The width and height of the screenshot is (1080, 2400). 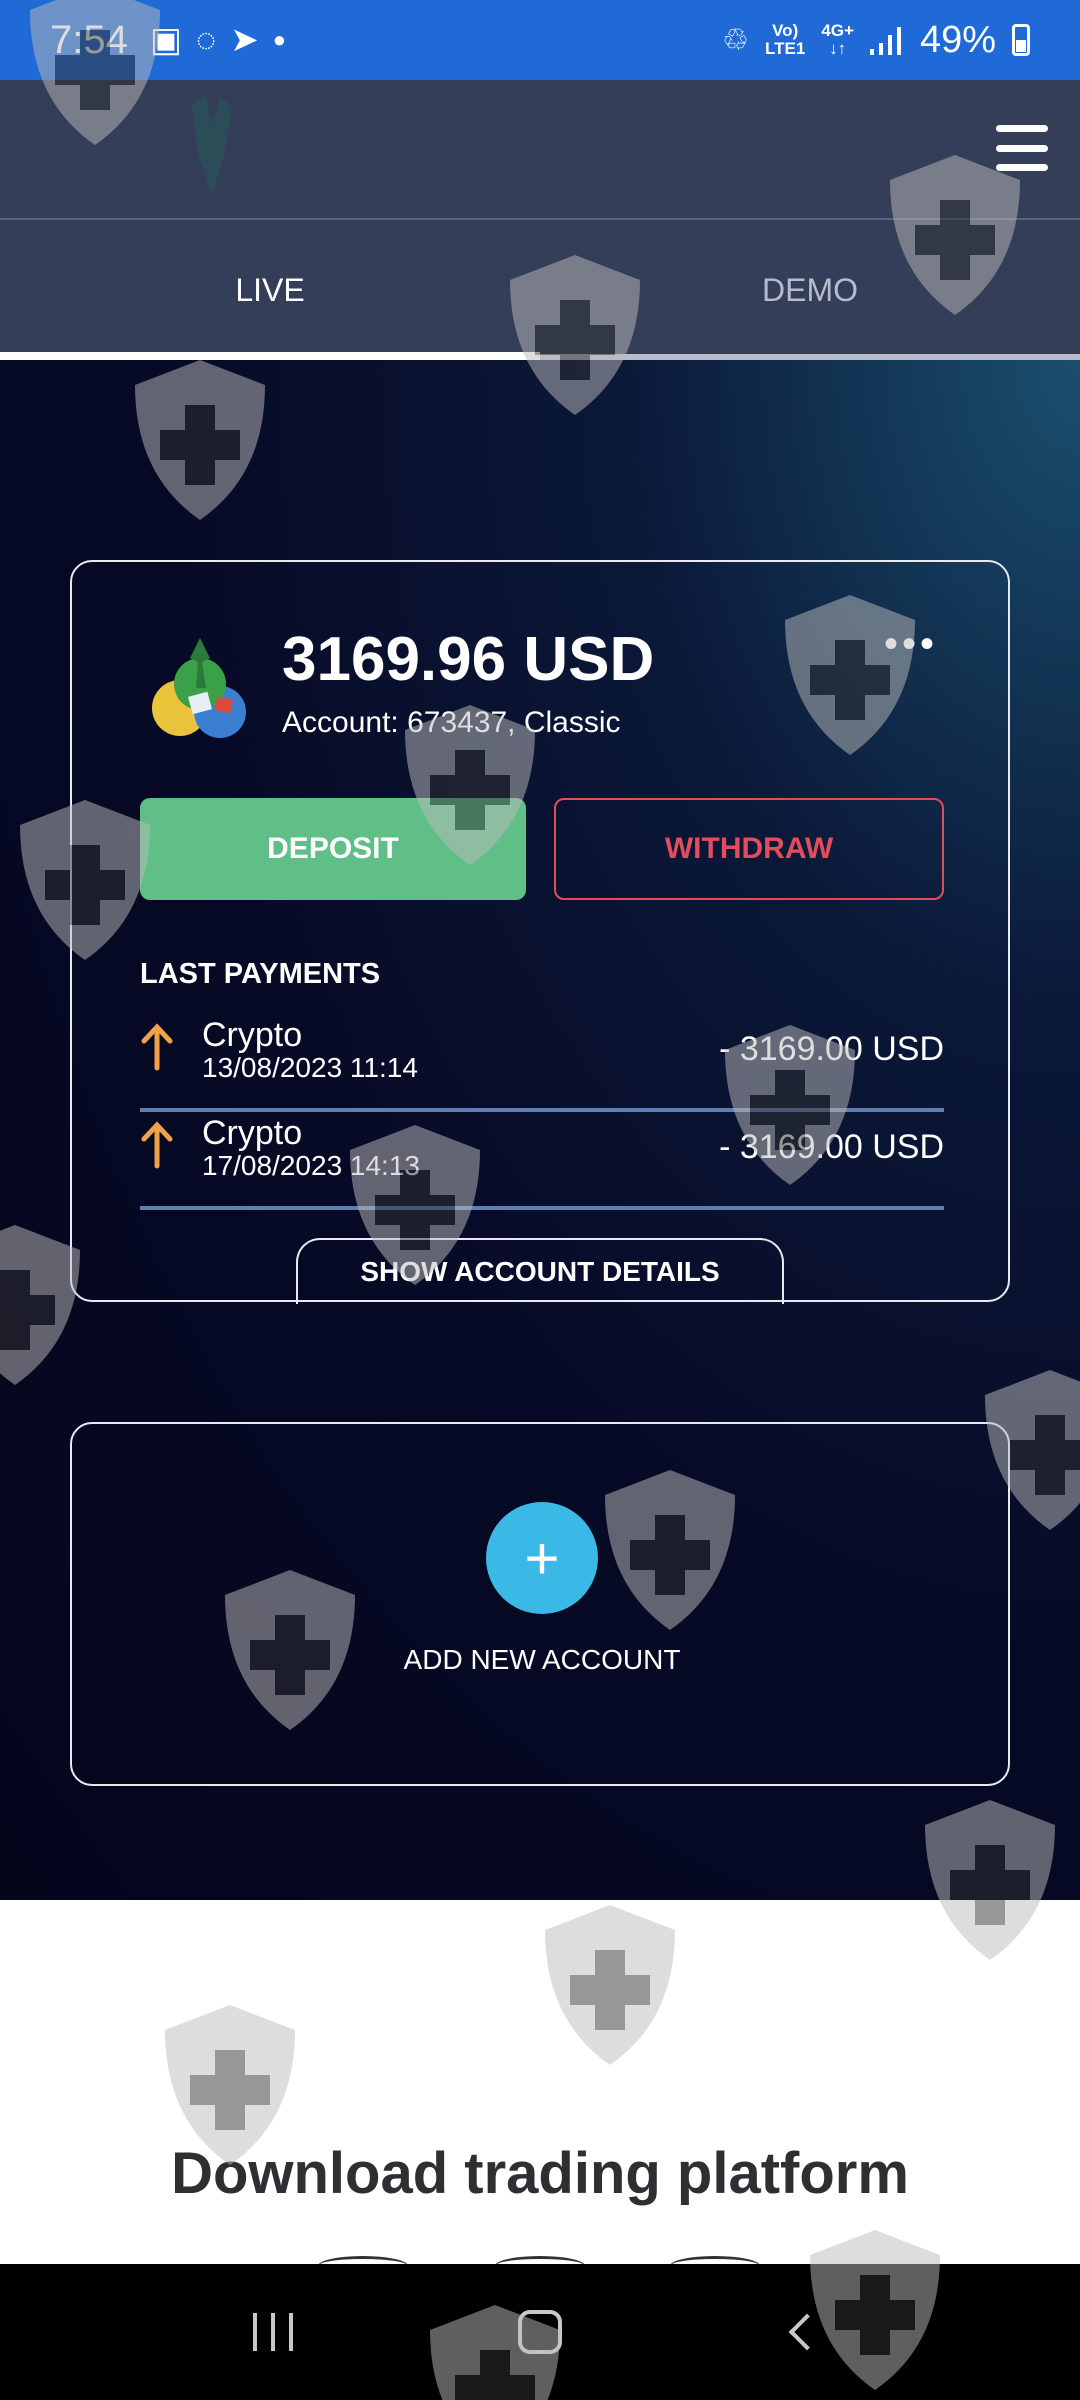 I want to click on brand-logo-icon, so click(x=212, y=145).